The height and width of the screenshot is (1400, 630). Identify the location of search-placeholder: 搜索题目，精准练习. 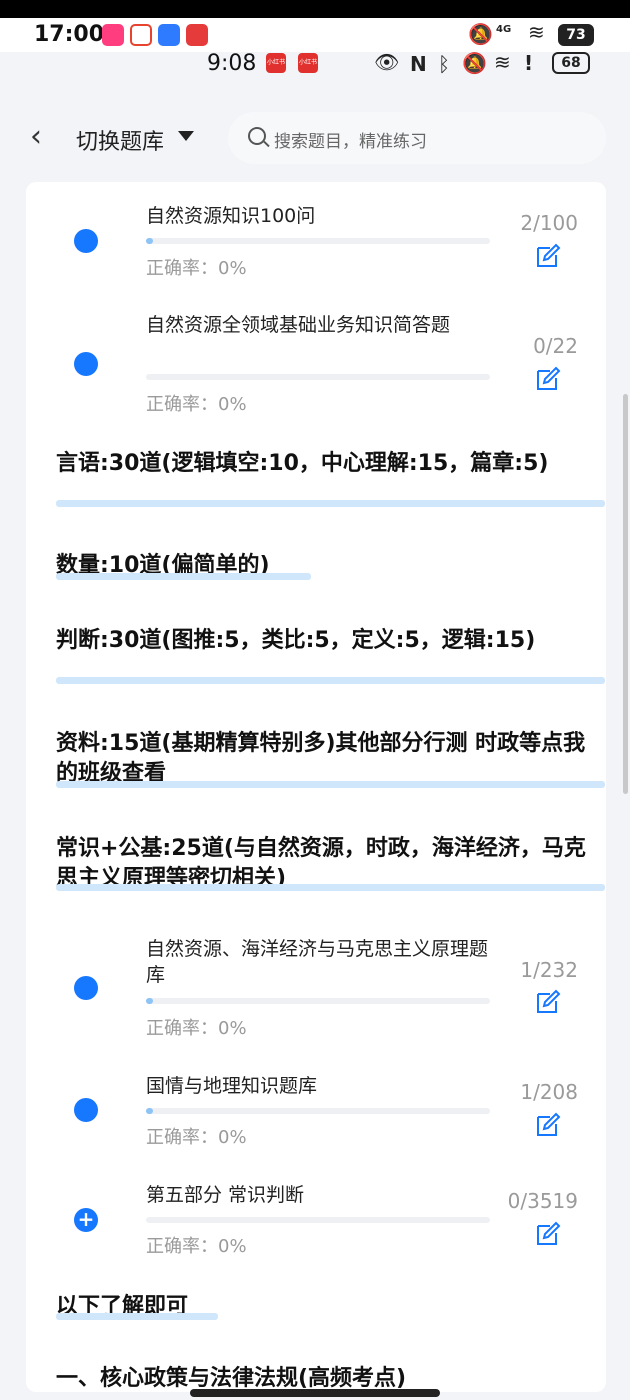
(350, 142).